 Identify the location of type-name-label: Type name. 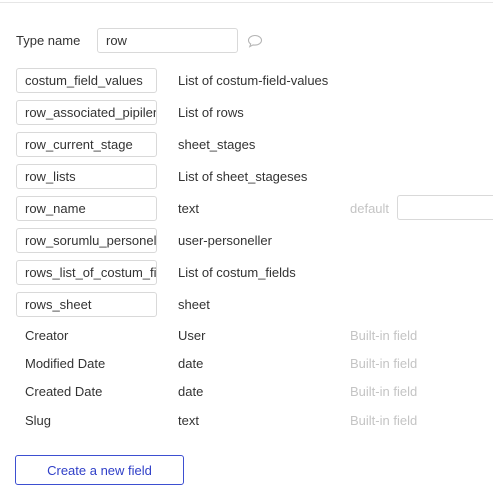
(48, 40).